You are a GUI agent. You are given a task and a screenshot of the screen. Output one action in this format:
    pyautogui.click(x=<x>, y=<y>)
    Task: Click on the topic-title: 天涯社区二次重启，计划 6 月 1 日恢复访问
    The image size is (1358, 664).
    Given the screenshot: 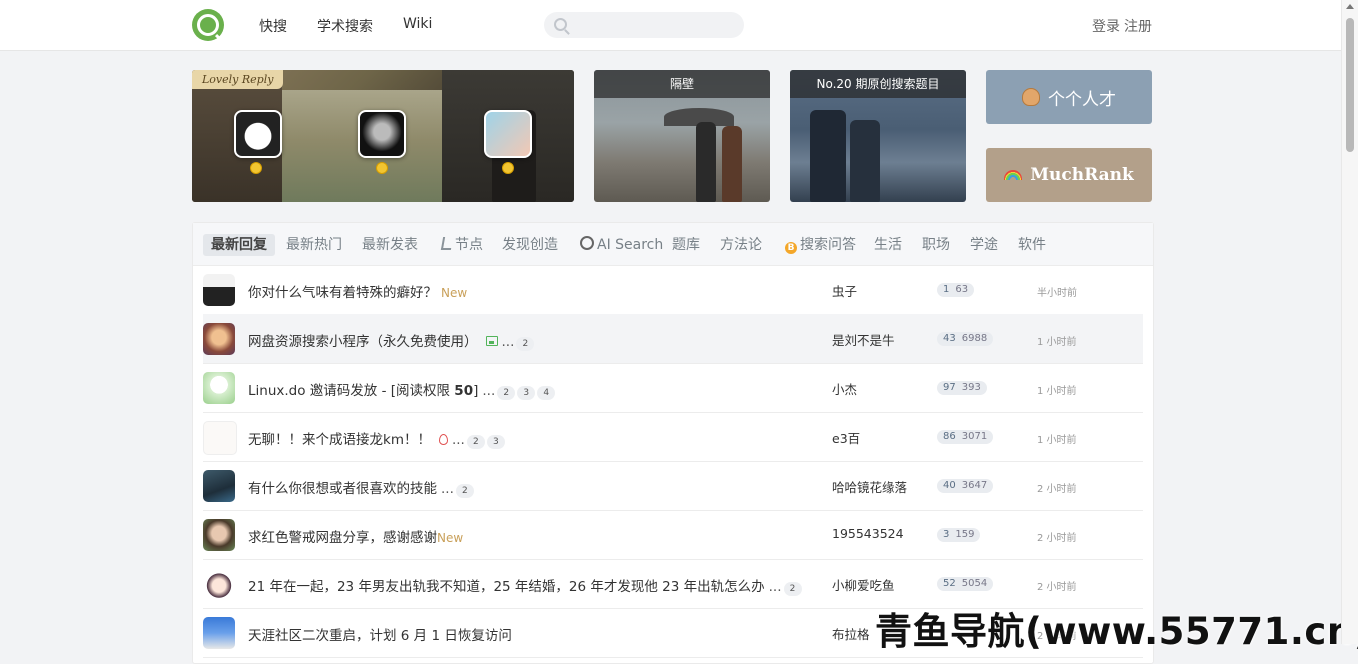 What is the action you would take?
    pyautogui.click(x=380, y=634)
    